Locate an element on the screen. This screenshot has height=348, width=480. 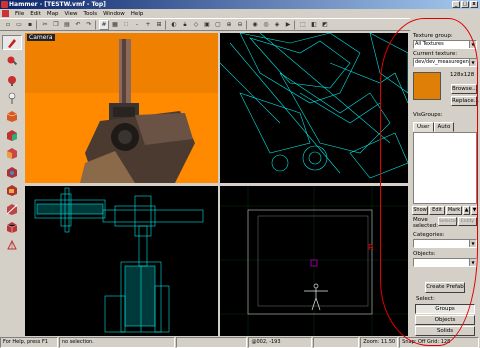
camera-viewport-label: Camera is located at coordinates (41, 37).